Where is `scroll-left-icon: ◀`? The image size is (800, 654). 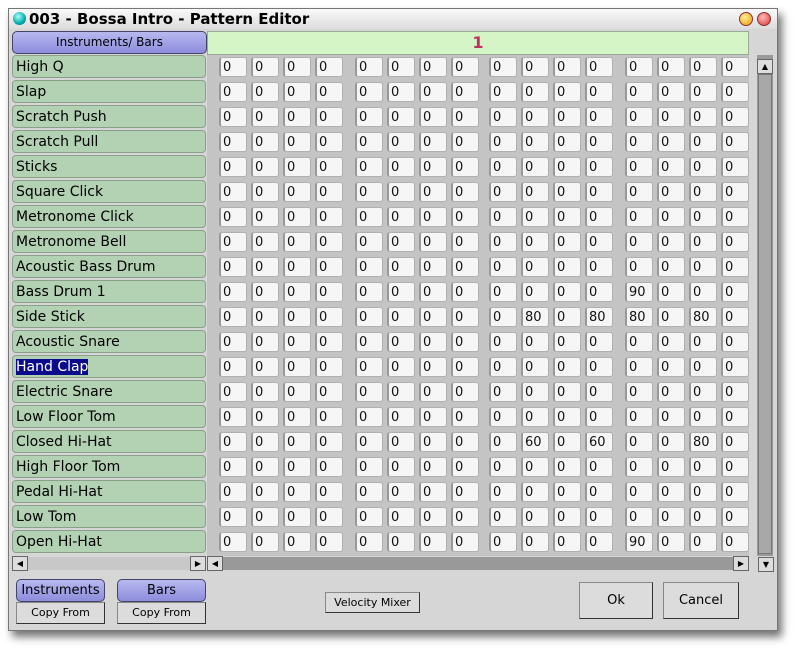 scroll-left-icon: ◀ is located at coordinates (20, 563).